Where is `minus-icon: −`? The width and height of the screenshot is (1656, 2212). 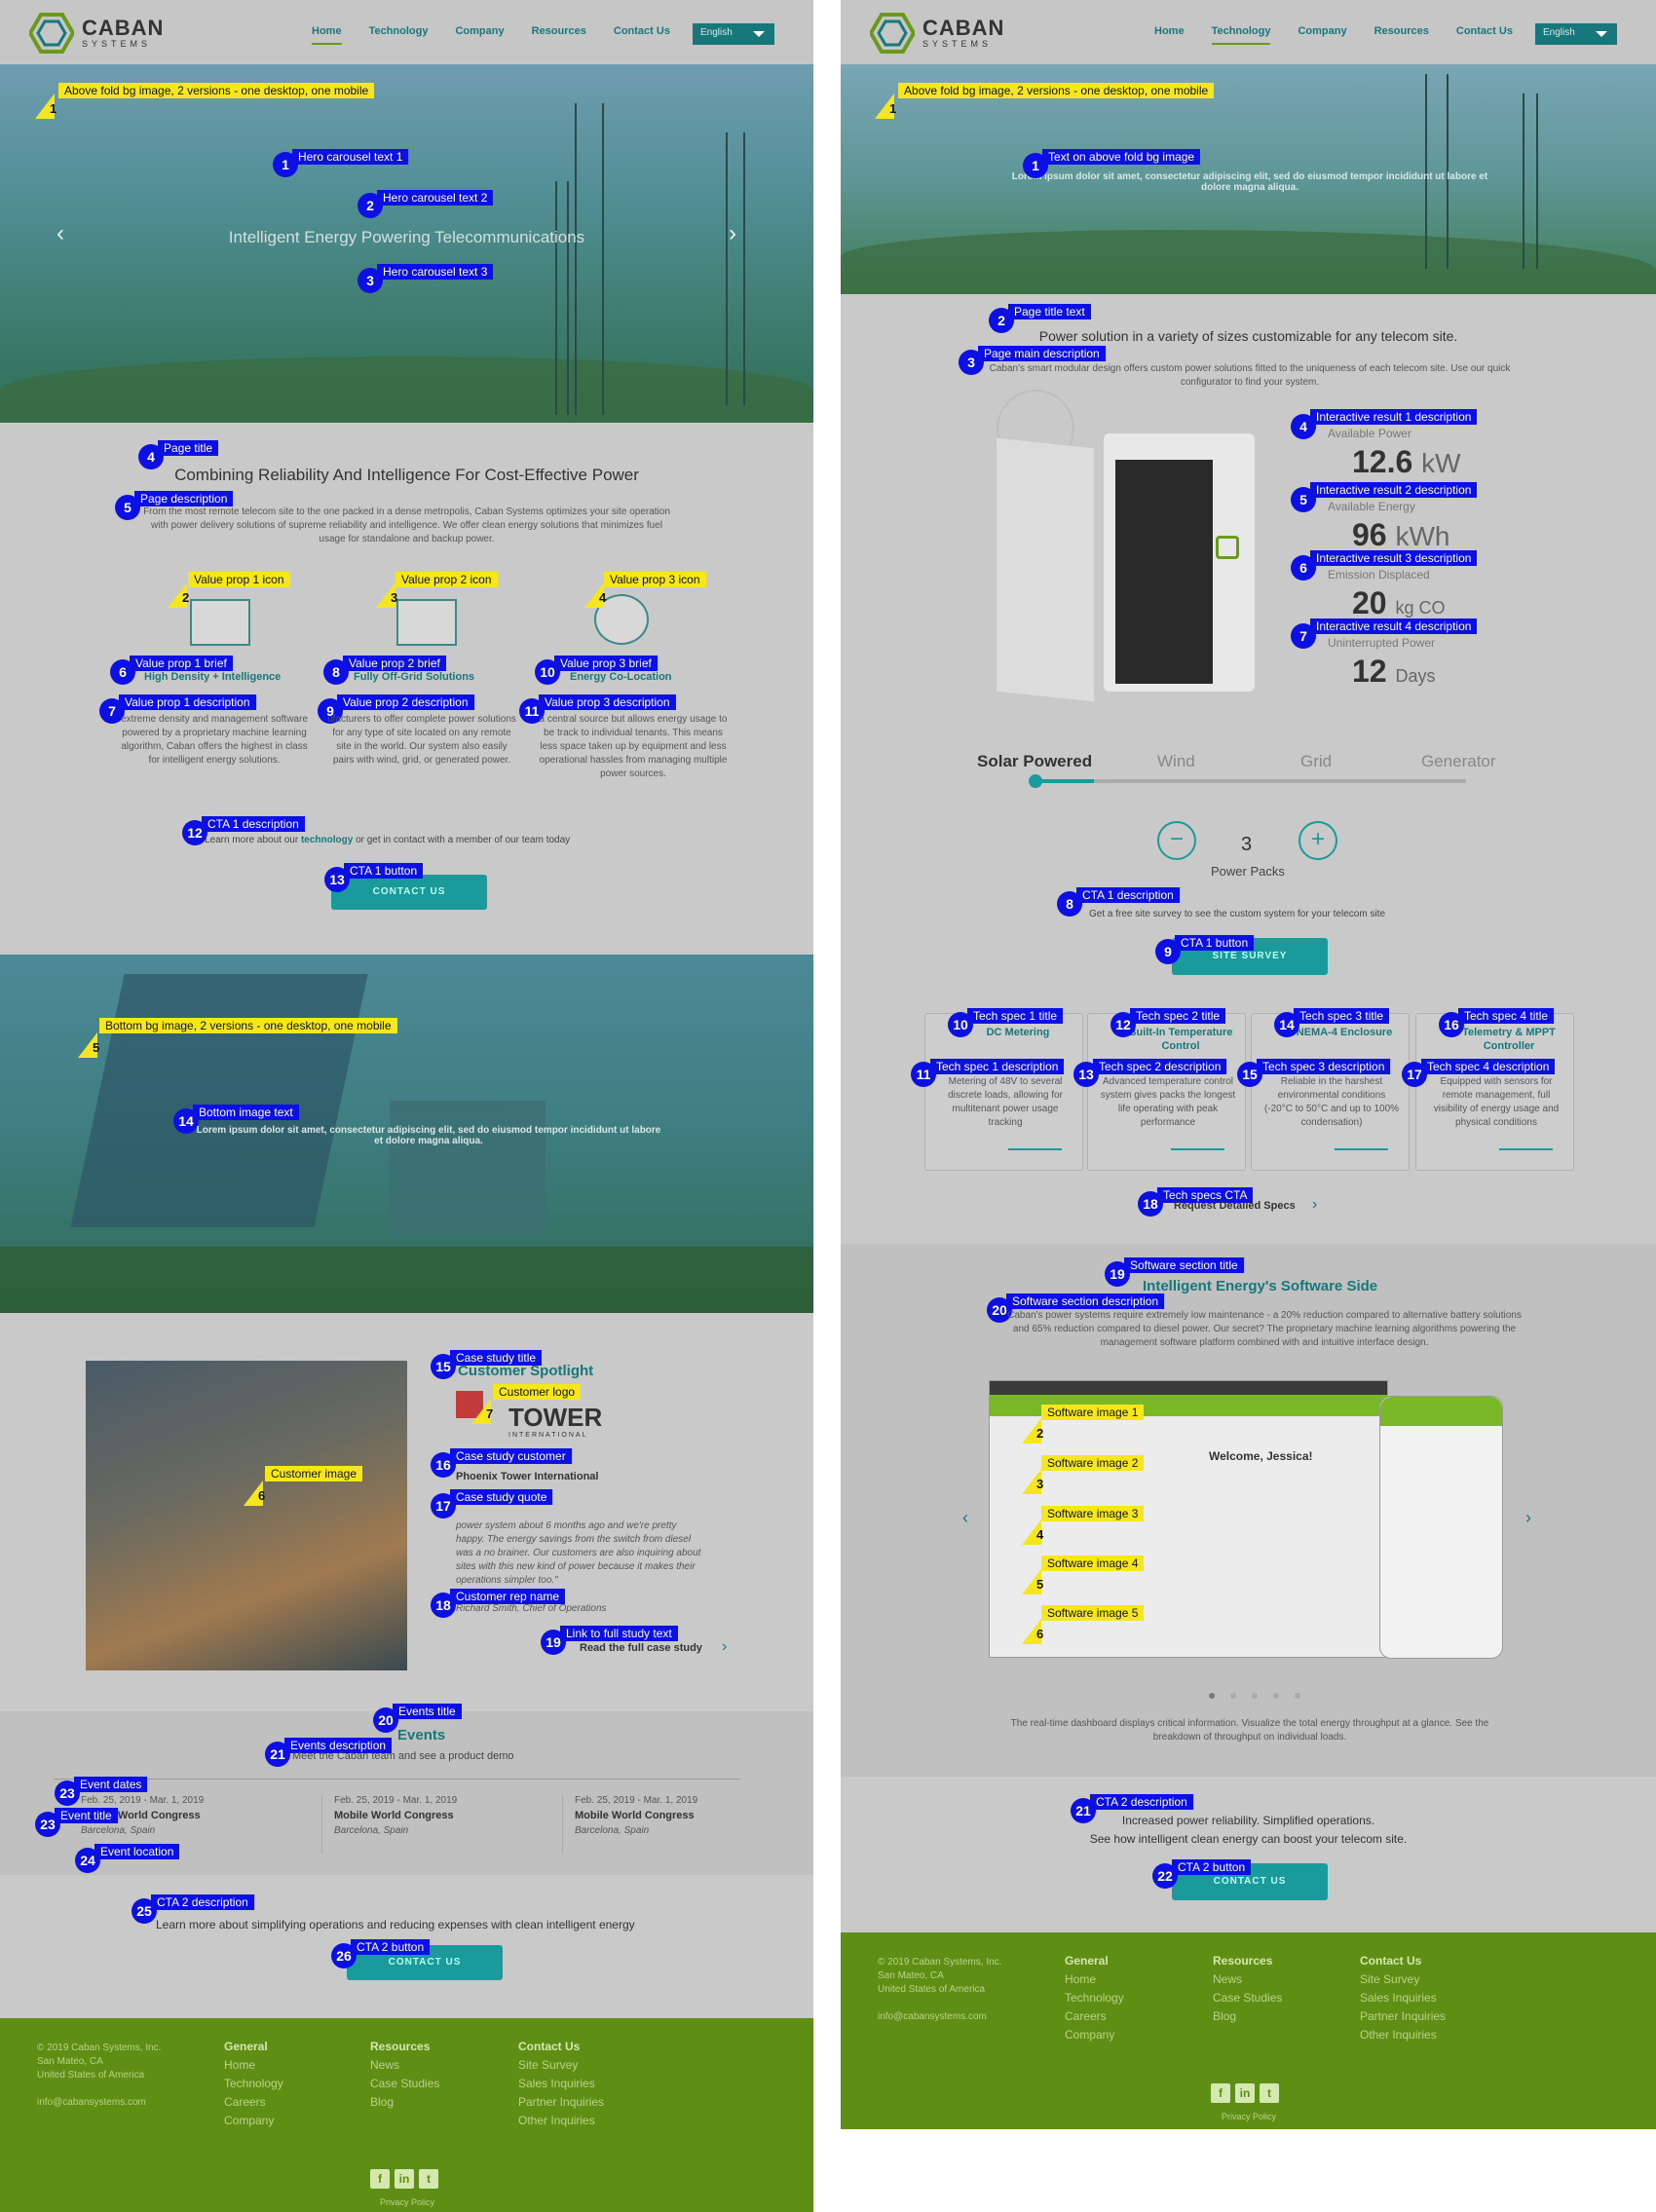 minus-icon: − is located at coordinates (1176, 841).